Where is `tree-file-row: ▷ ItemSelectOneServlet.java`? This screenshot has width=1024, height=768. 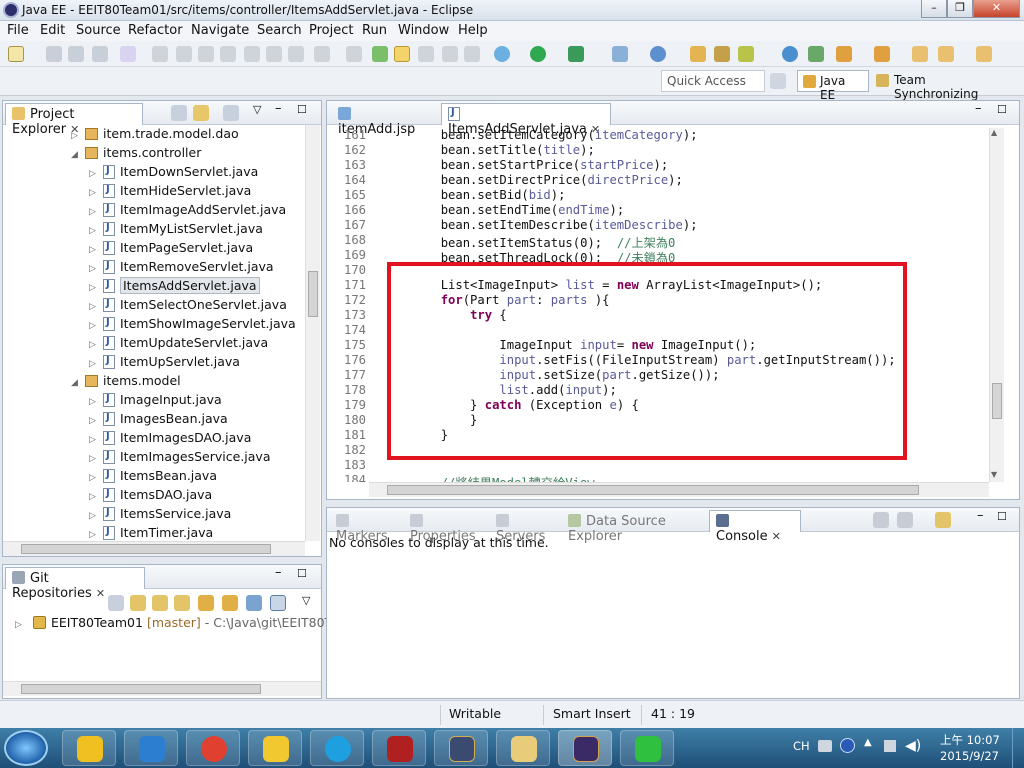
tree-file-row: ▷ ItemSelectOneServlet.java is located at coordinates (188, 306).